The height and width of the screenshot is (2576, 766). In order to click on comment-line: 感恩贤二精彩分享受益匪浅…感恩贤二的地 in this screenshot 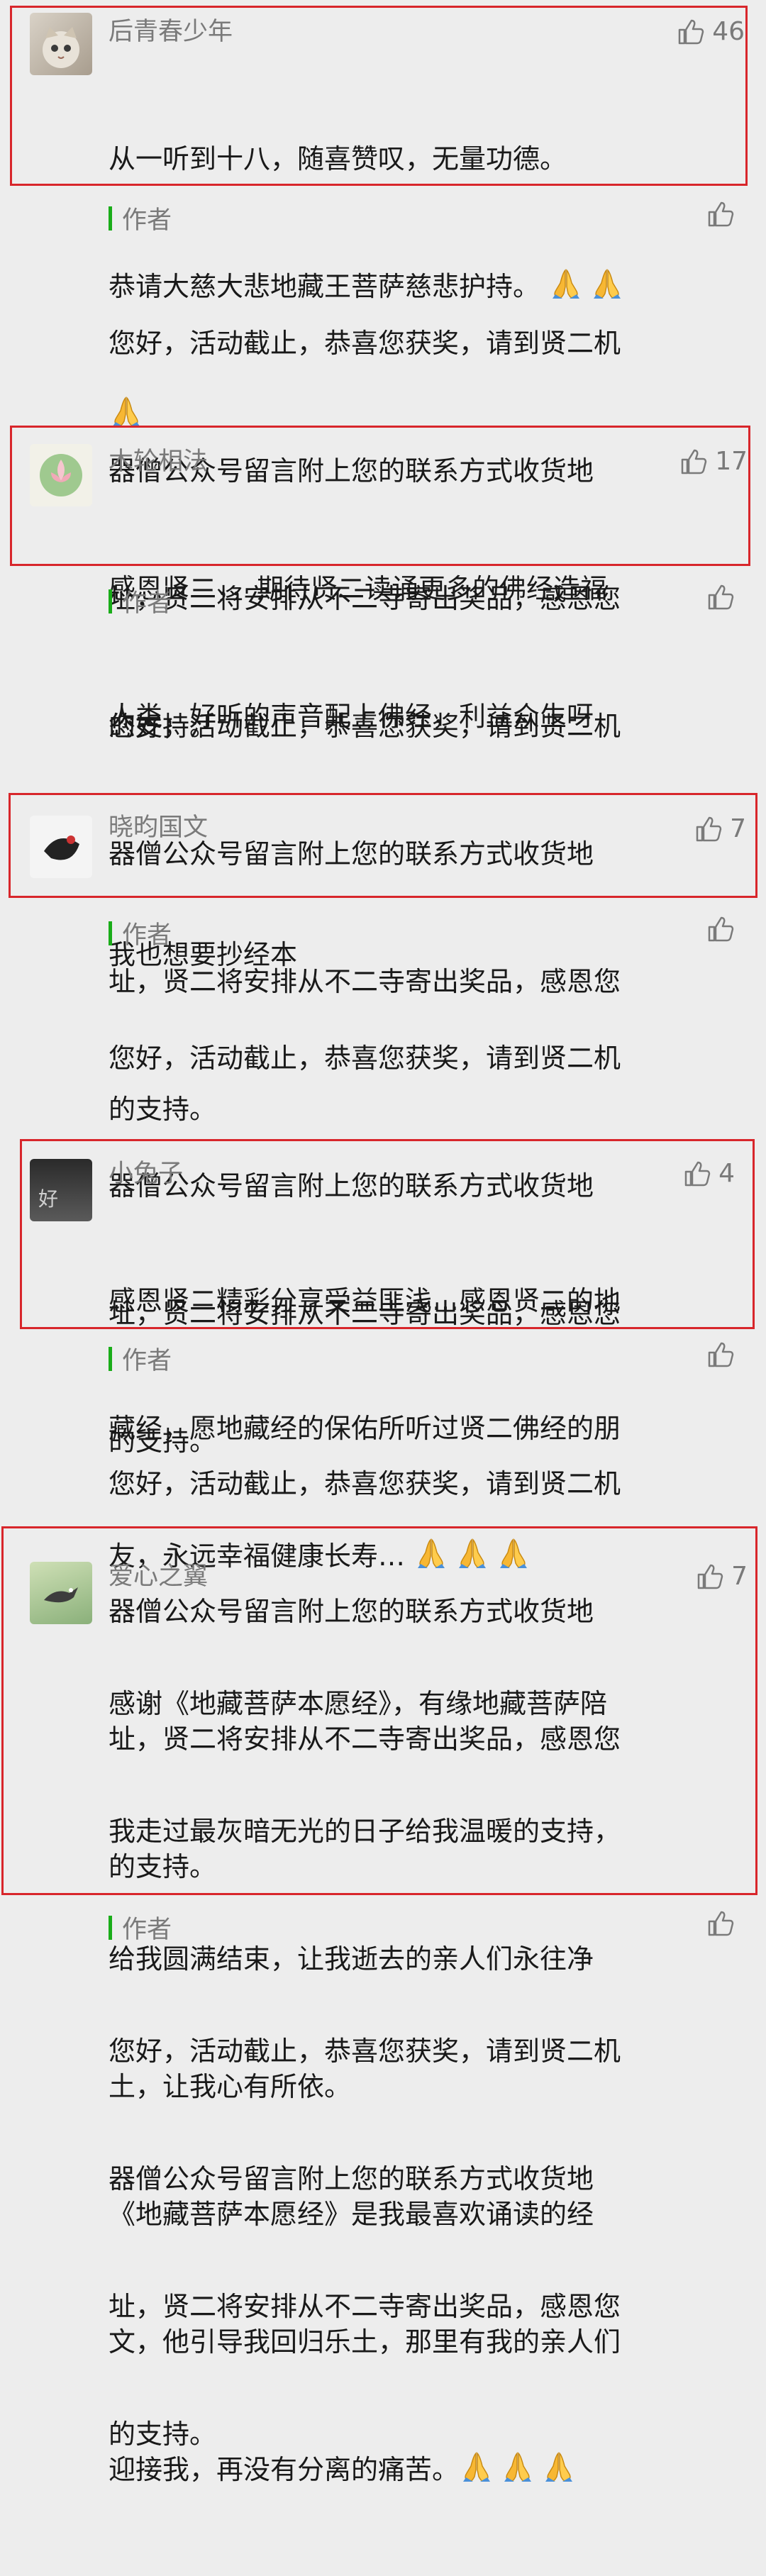, I will do `click(365, 1300)`.